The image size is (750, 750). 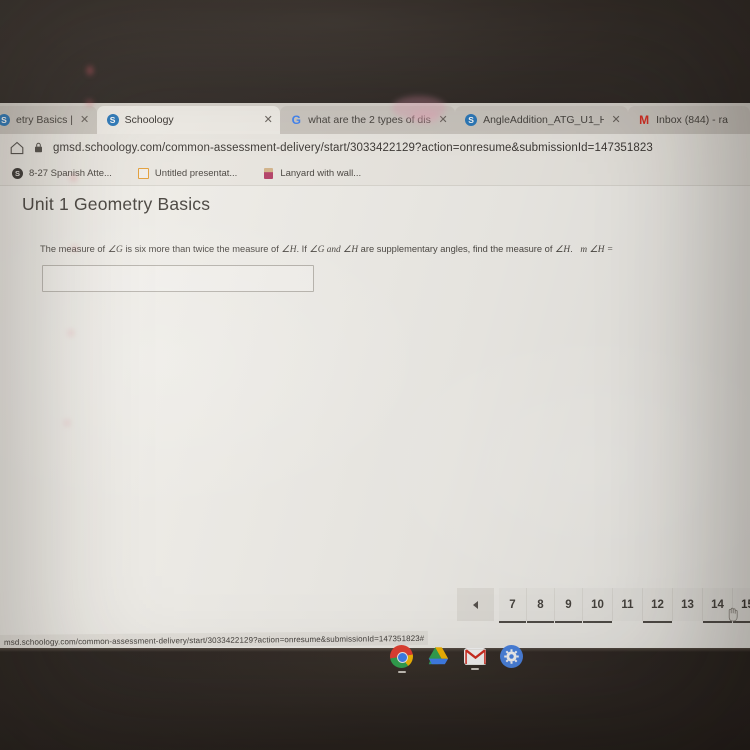 I want to click on google-icon: G, so click(x=296, y=120).